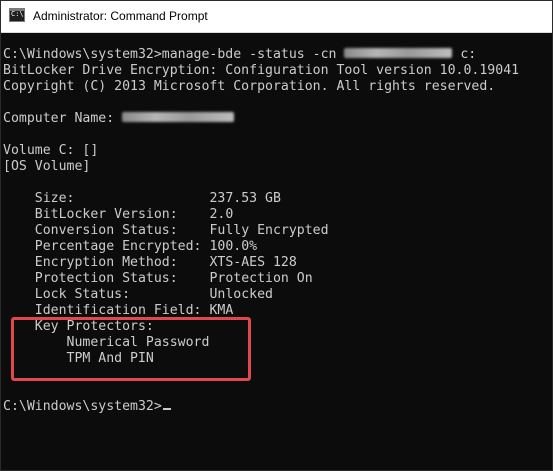 The width and height of the screenshot is (553, 471). What do you see at coordinates (221, 310) in the screenshot?
I see `field-value: KMA` at bounding box center [221, 310].